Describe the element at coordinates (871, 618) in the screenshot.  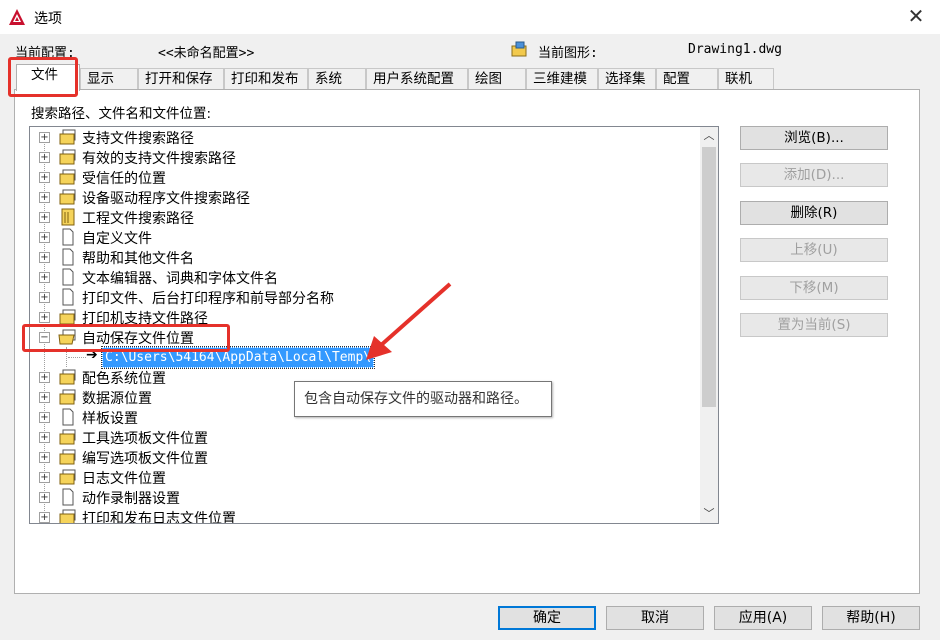
I see `help-button: 帮助(H)` at that location.